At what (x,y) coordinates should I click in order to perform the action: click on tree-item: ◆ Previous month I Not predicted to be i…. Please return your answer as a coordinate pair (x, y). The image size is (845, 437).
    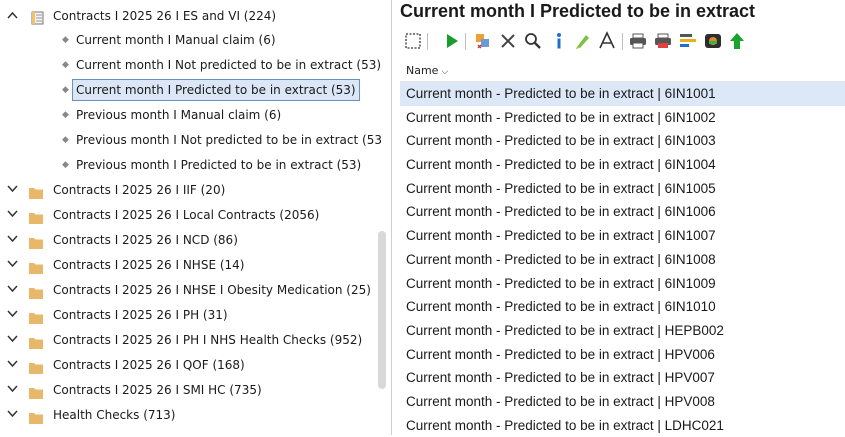
    Looking at the image, I should click on (195, 140).